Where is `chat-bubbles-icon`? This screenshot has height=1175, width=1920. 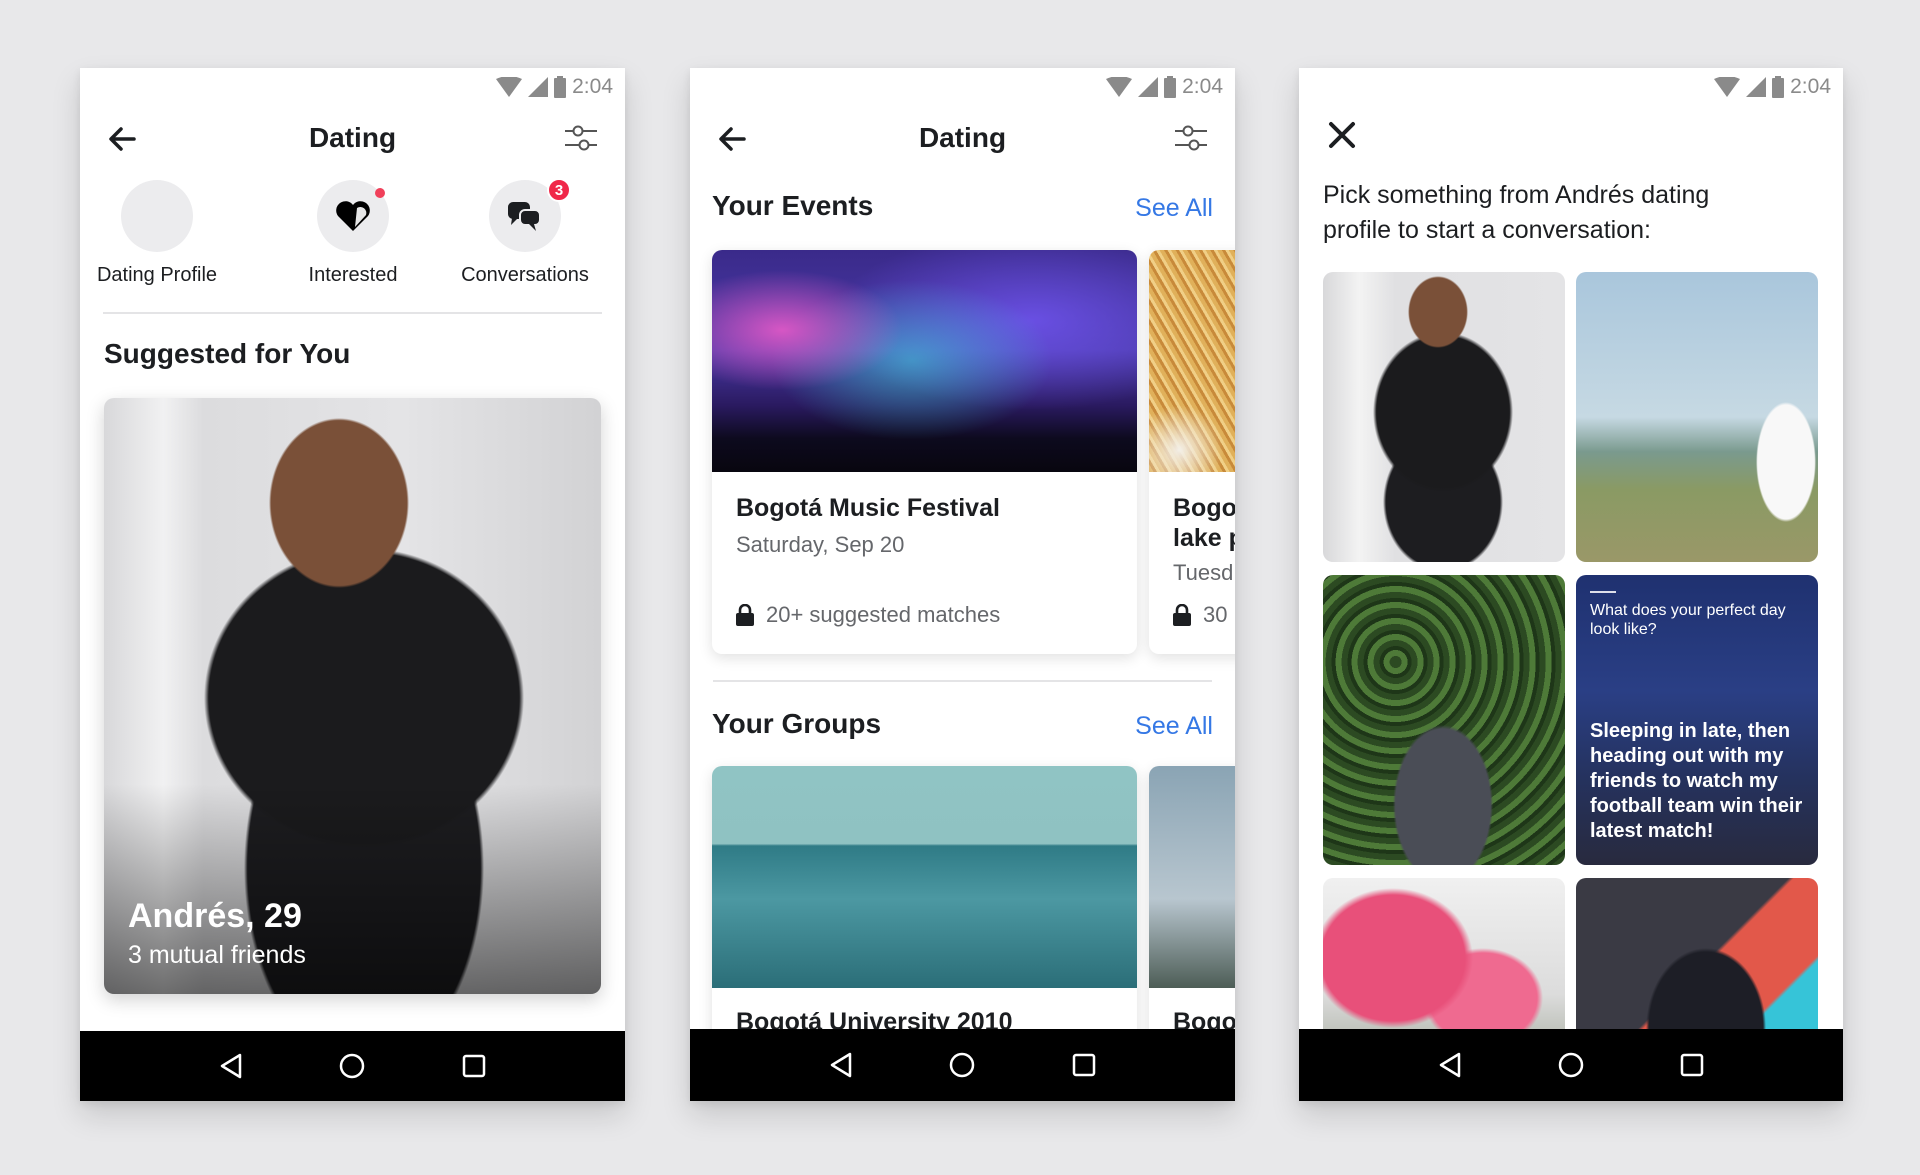 chat-bubbles-icon is located at coordinates (524, 216).